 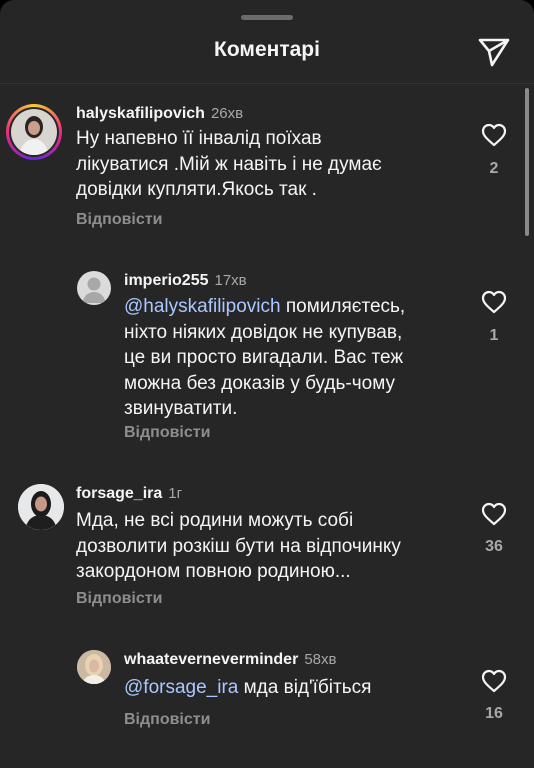 What do you see at coordinates (267, 17) in the screenshot?
I see `sheet-grabber` at bounding box center [267, 17].